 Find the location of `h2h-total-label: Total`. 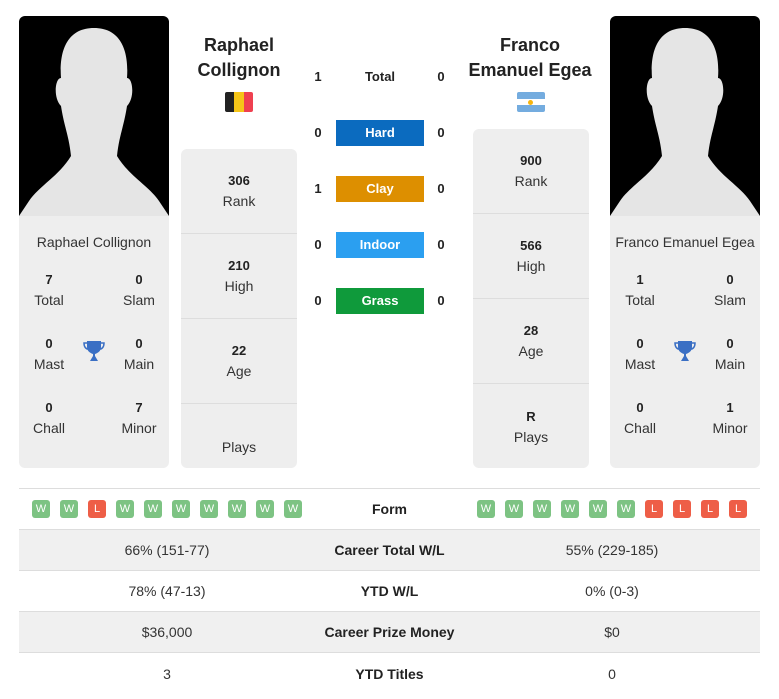

h2h-total-label: Total is located at coordinates (380, 76).